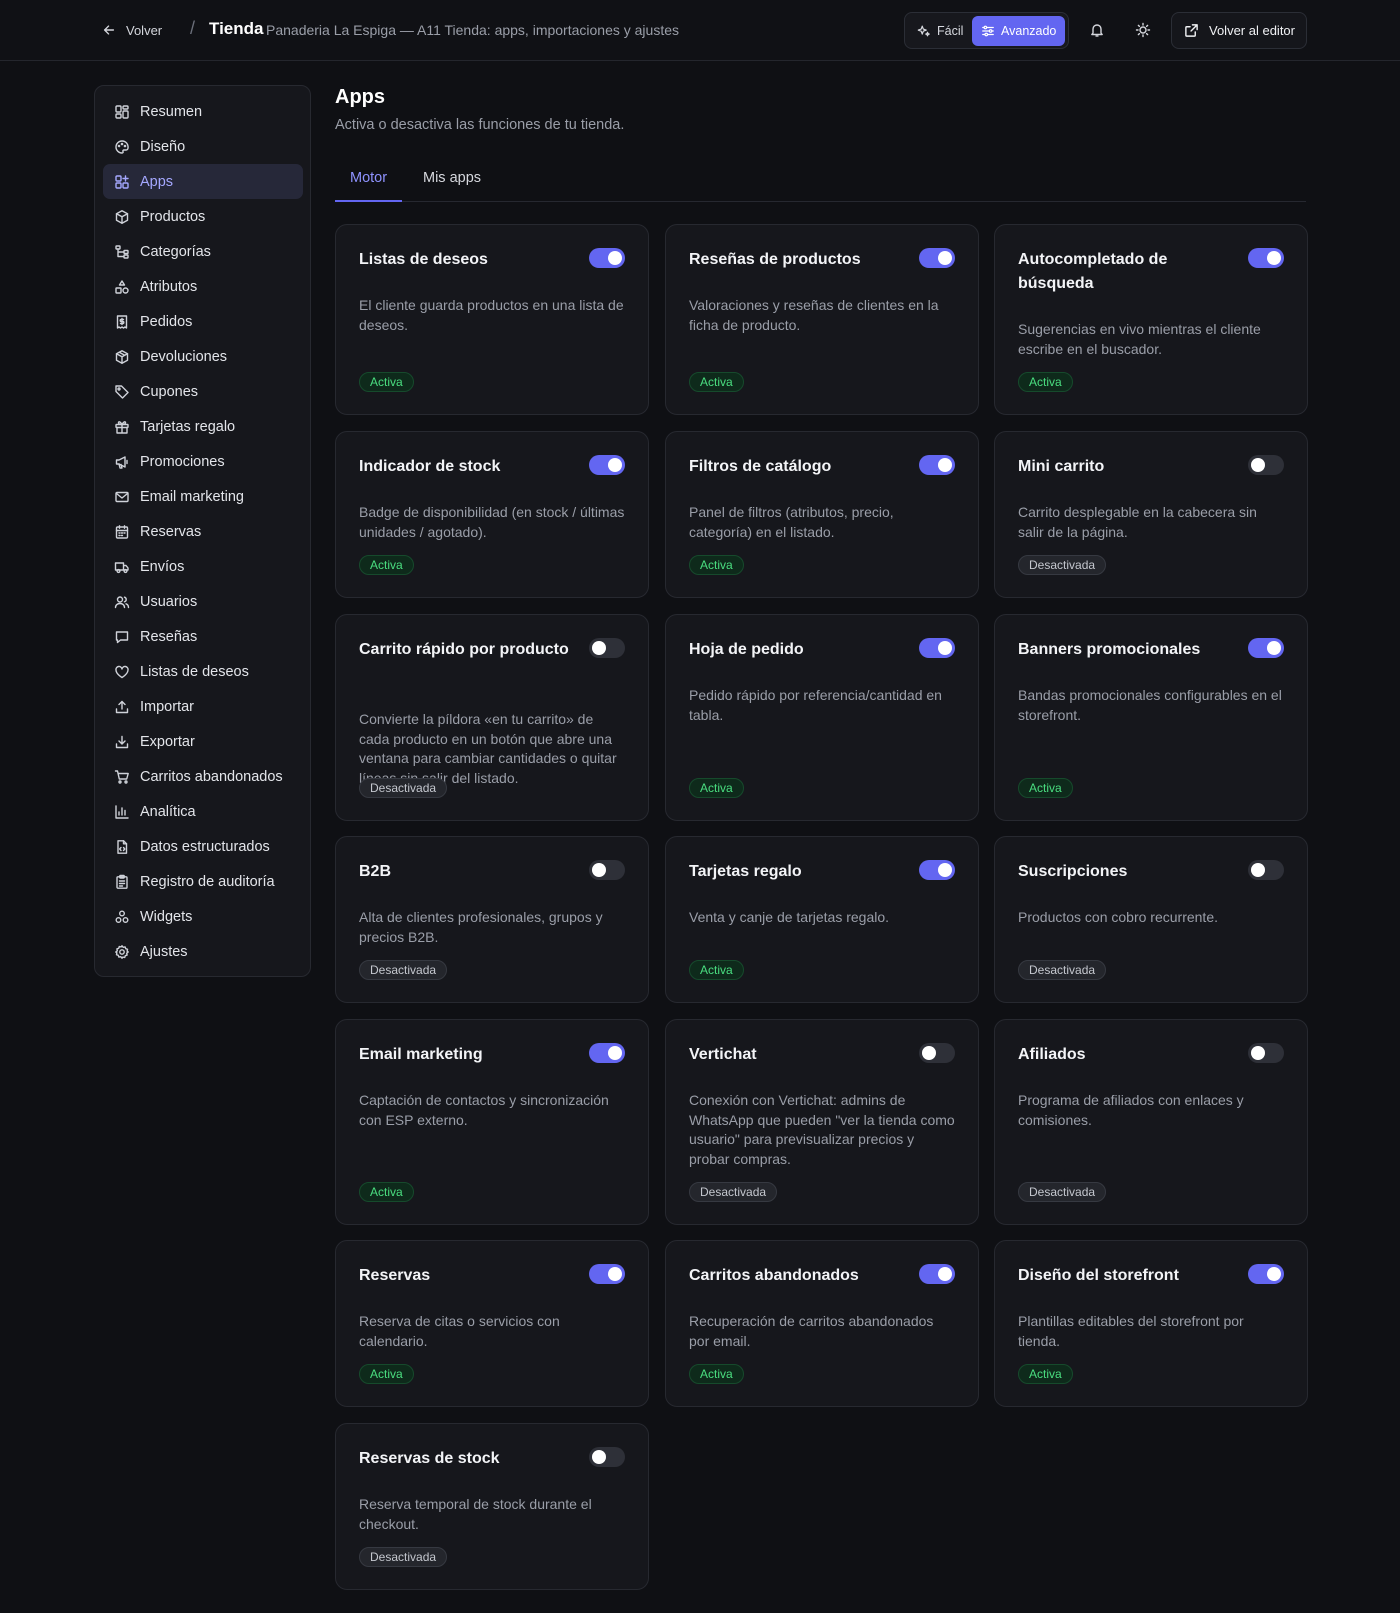  I want to click on app-card-title: Email marketing, so click(421, 1054).